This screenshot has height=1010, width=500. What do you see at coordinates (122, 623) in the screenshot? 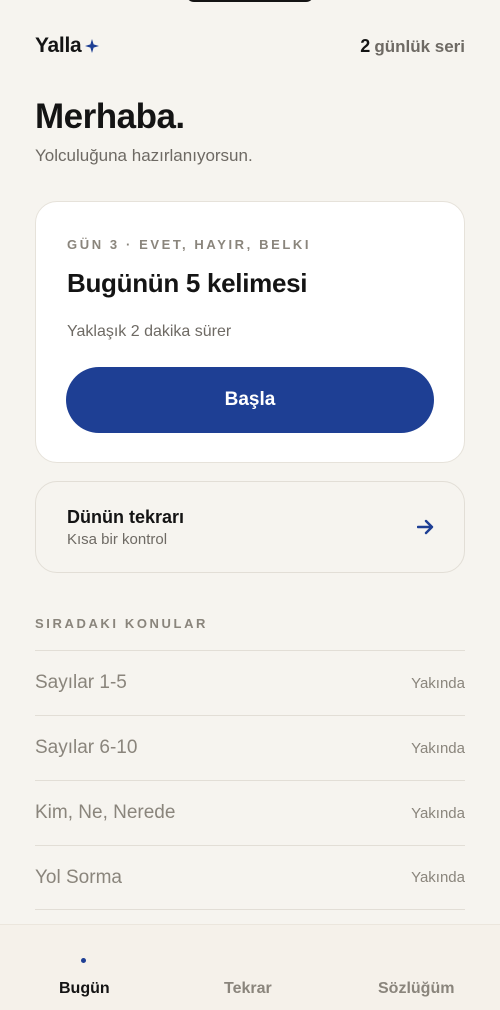
I see `upcoming-topics-label: SIRADAKI KONULAR` at bounding box center [122, 623].